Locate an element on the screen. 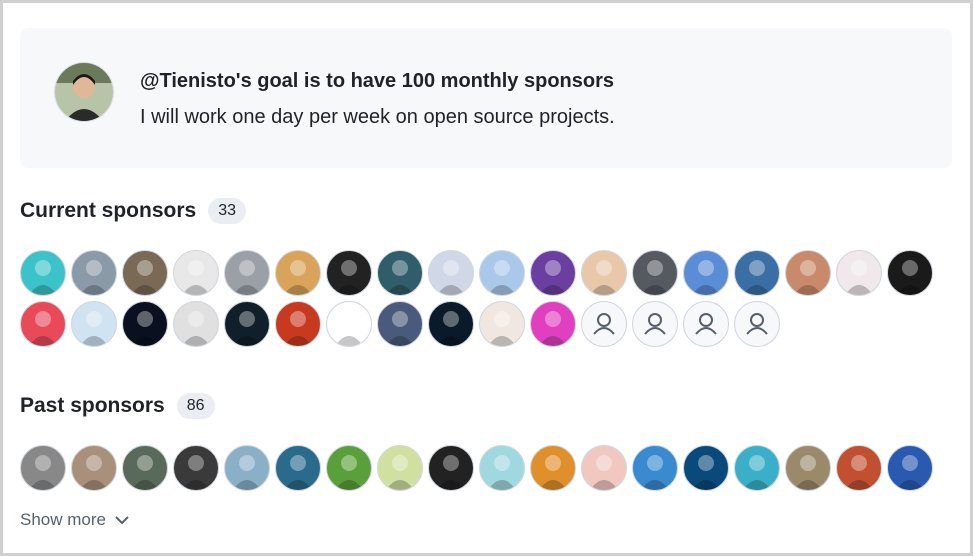 This screenshot has height=556, width=973. past-sponsors-row is located at coordinates (476, 468).